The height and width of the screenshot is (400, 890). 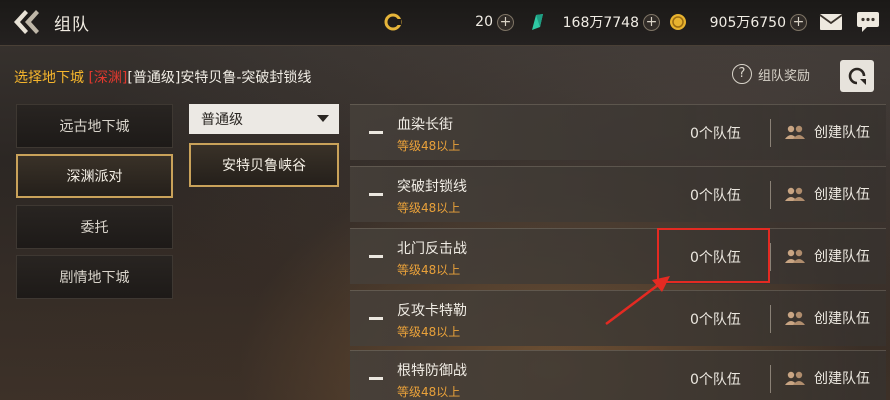 What do you see at coordinates (618, 194) in the screenshot?
I see `dungeon-row: 突破封锁线 等级48以上 0个队伍 创建队伍` at bounding box center [618, 194].